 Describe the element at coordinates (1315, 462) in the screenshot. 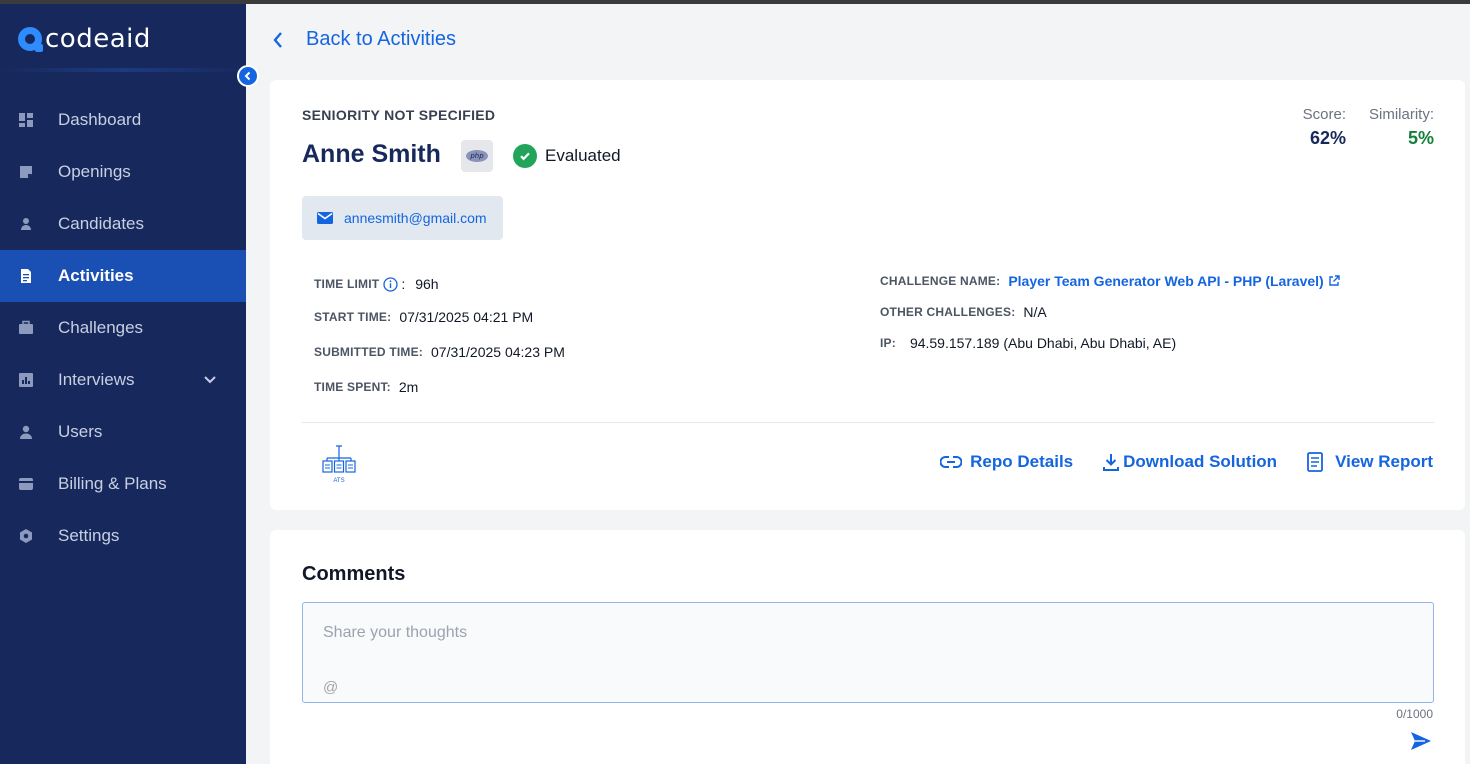

I see `report-icon` at that location.